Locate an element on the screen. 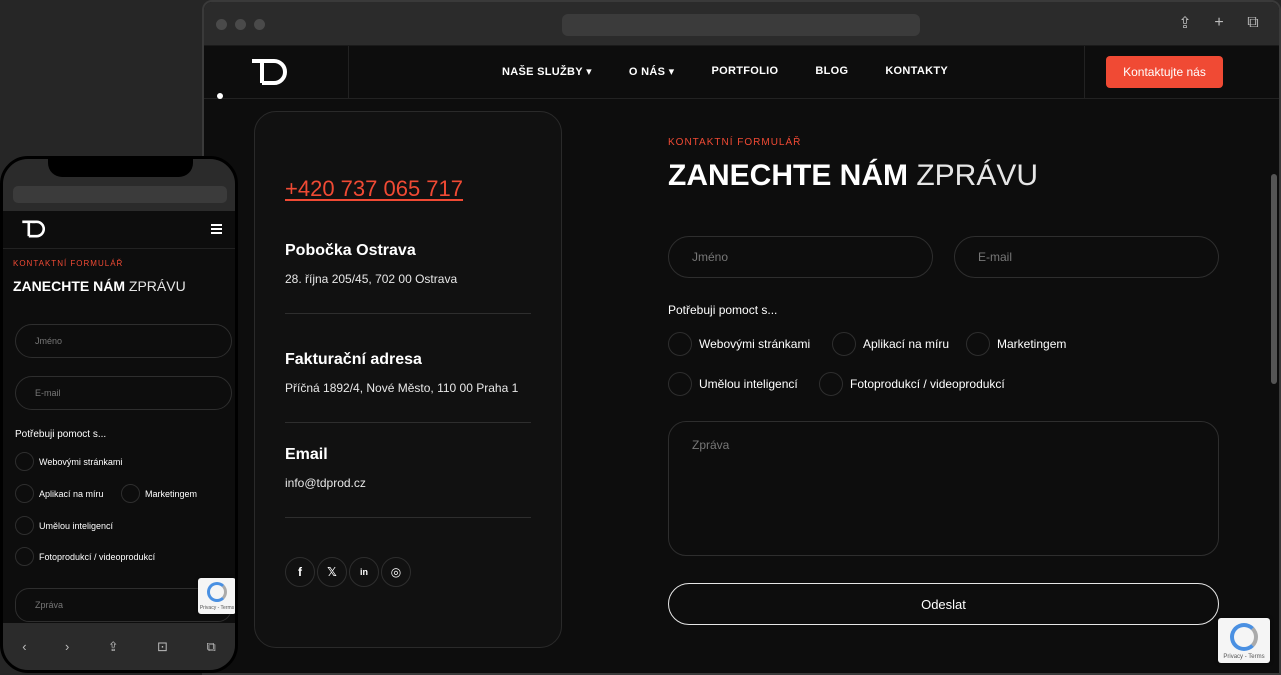 This screenshot has width=1281, height=675. new-tab-plus-icon: + is located at coordinates (1219, 23).